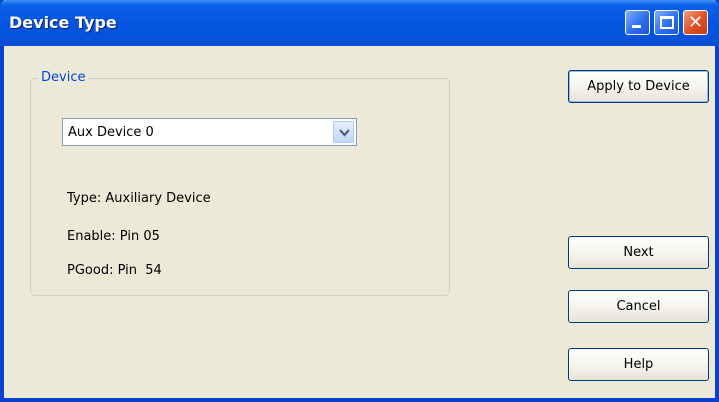  I want to click on minimize-button, so click(637, 22).